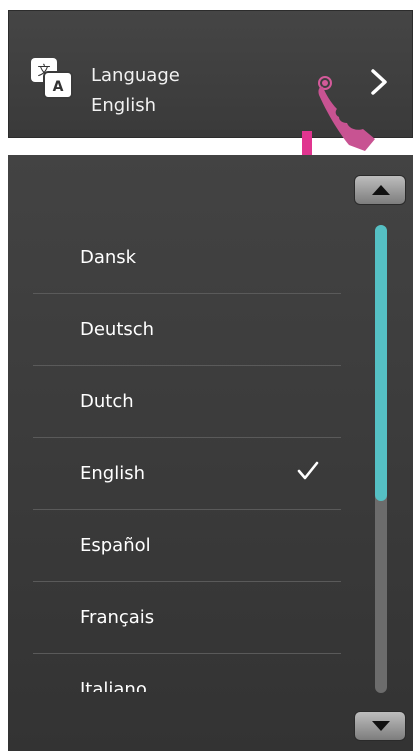 This screenshot has height=751, width=419. Describe the element at coordinates (187, 546) in the screenshot. I see `language-item-espanol: Español` at that location.